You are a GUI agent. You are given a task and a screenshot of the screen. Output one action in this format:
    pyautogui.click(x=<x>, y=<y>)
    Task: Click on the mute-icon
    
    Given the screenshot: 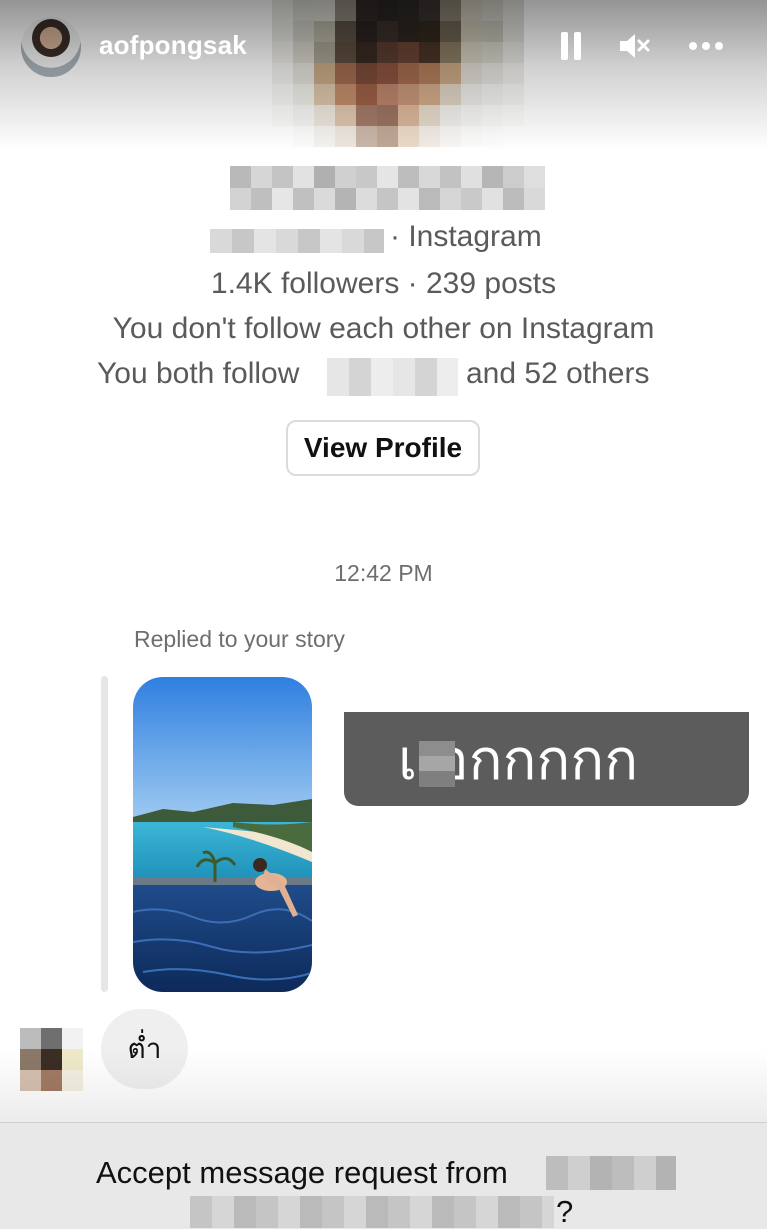 What is the action you would take?
    pyautogui.click(x=634, y=46)
    